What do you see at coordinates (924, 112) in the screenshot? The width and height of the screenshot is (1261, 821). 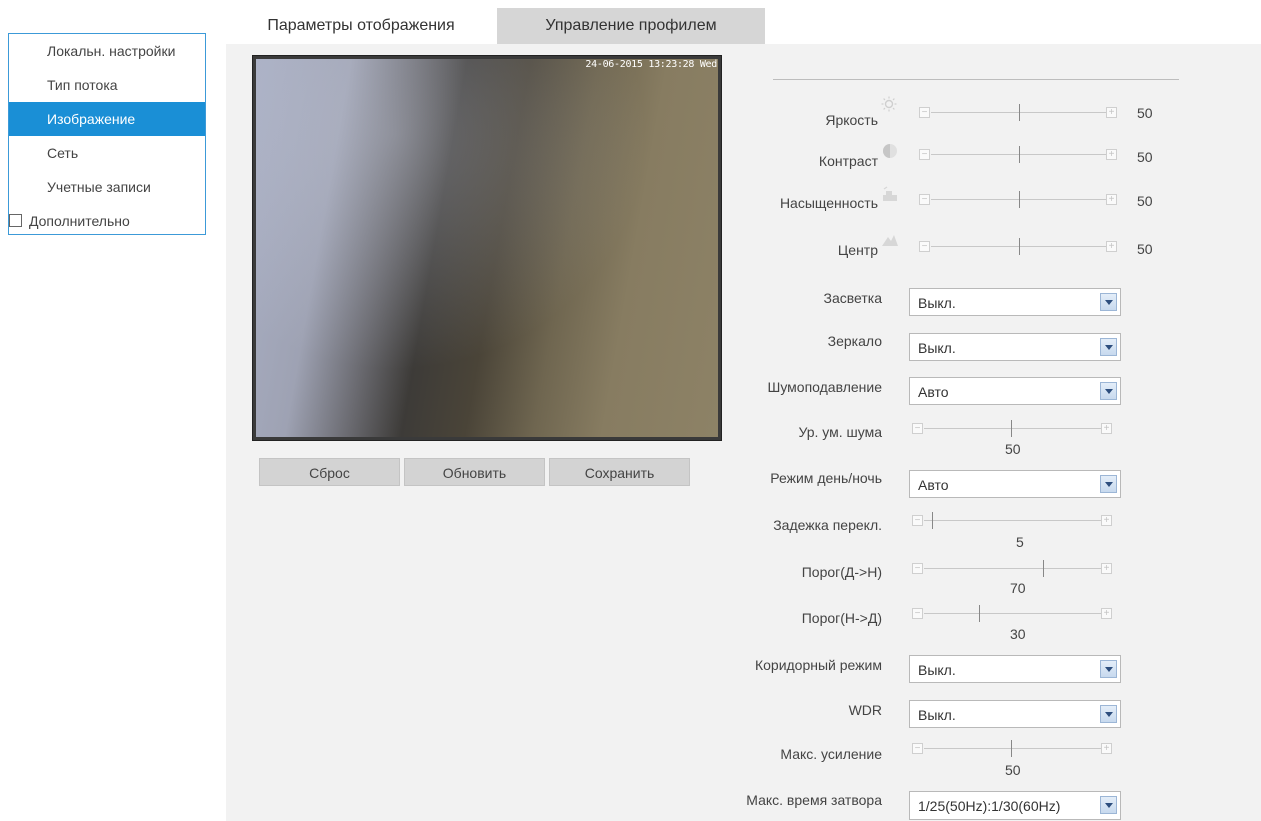 I see `brightness-decrease-button: −` at bounding box center [924, 112].